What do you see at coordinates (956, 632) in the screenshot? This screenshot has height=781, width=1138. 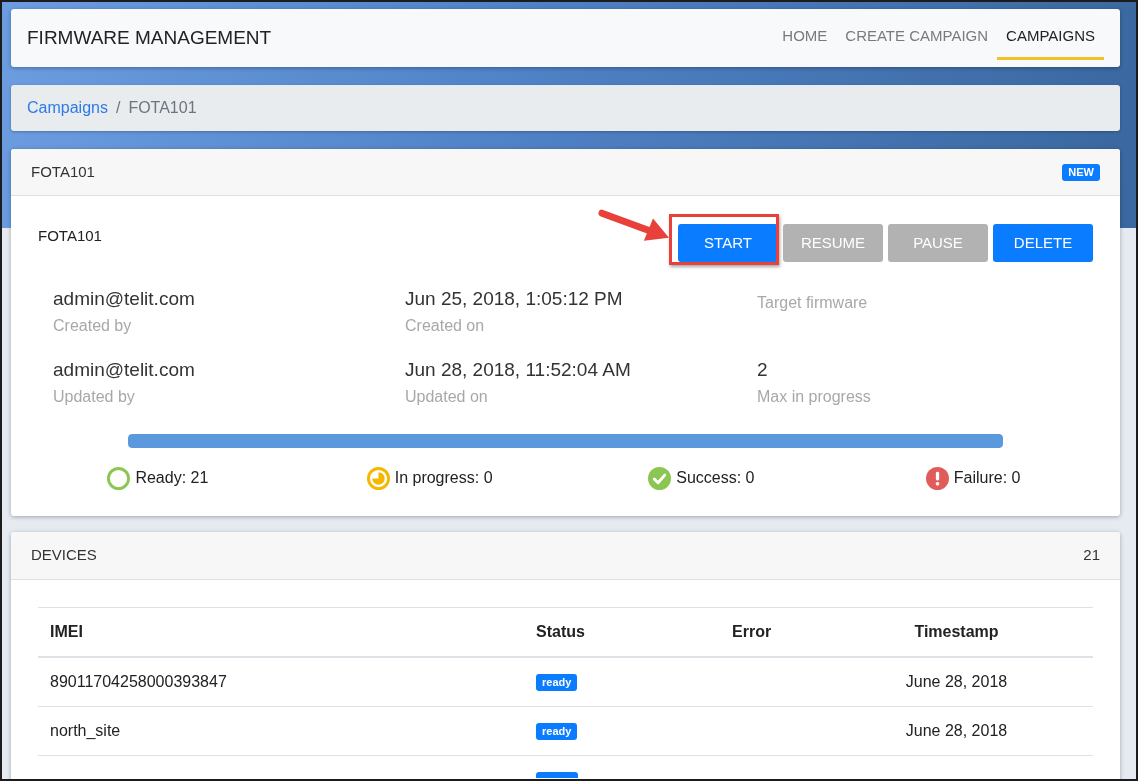 I see `column-header: Timestamp` at bounding box center [956, 632].